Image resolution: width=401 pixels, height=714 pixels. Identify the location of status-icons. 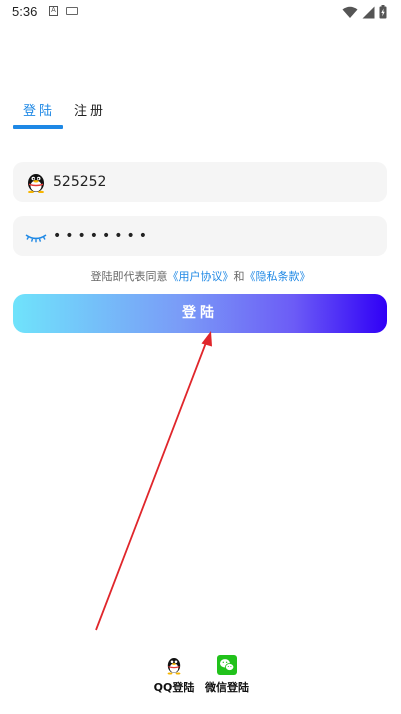
(364, 12).